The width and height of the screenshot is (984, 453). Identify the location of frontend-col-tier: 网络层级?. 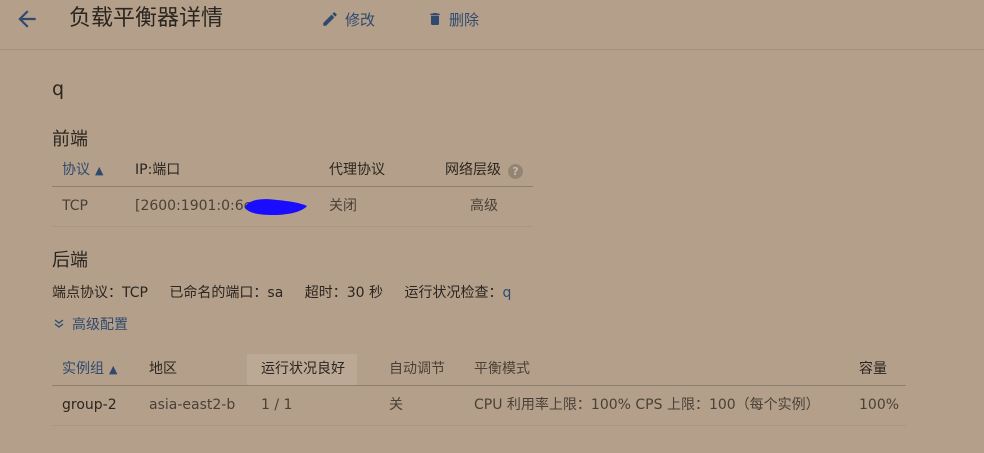
(484, 170).